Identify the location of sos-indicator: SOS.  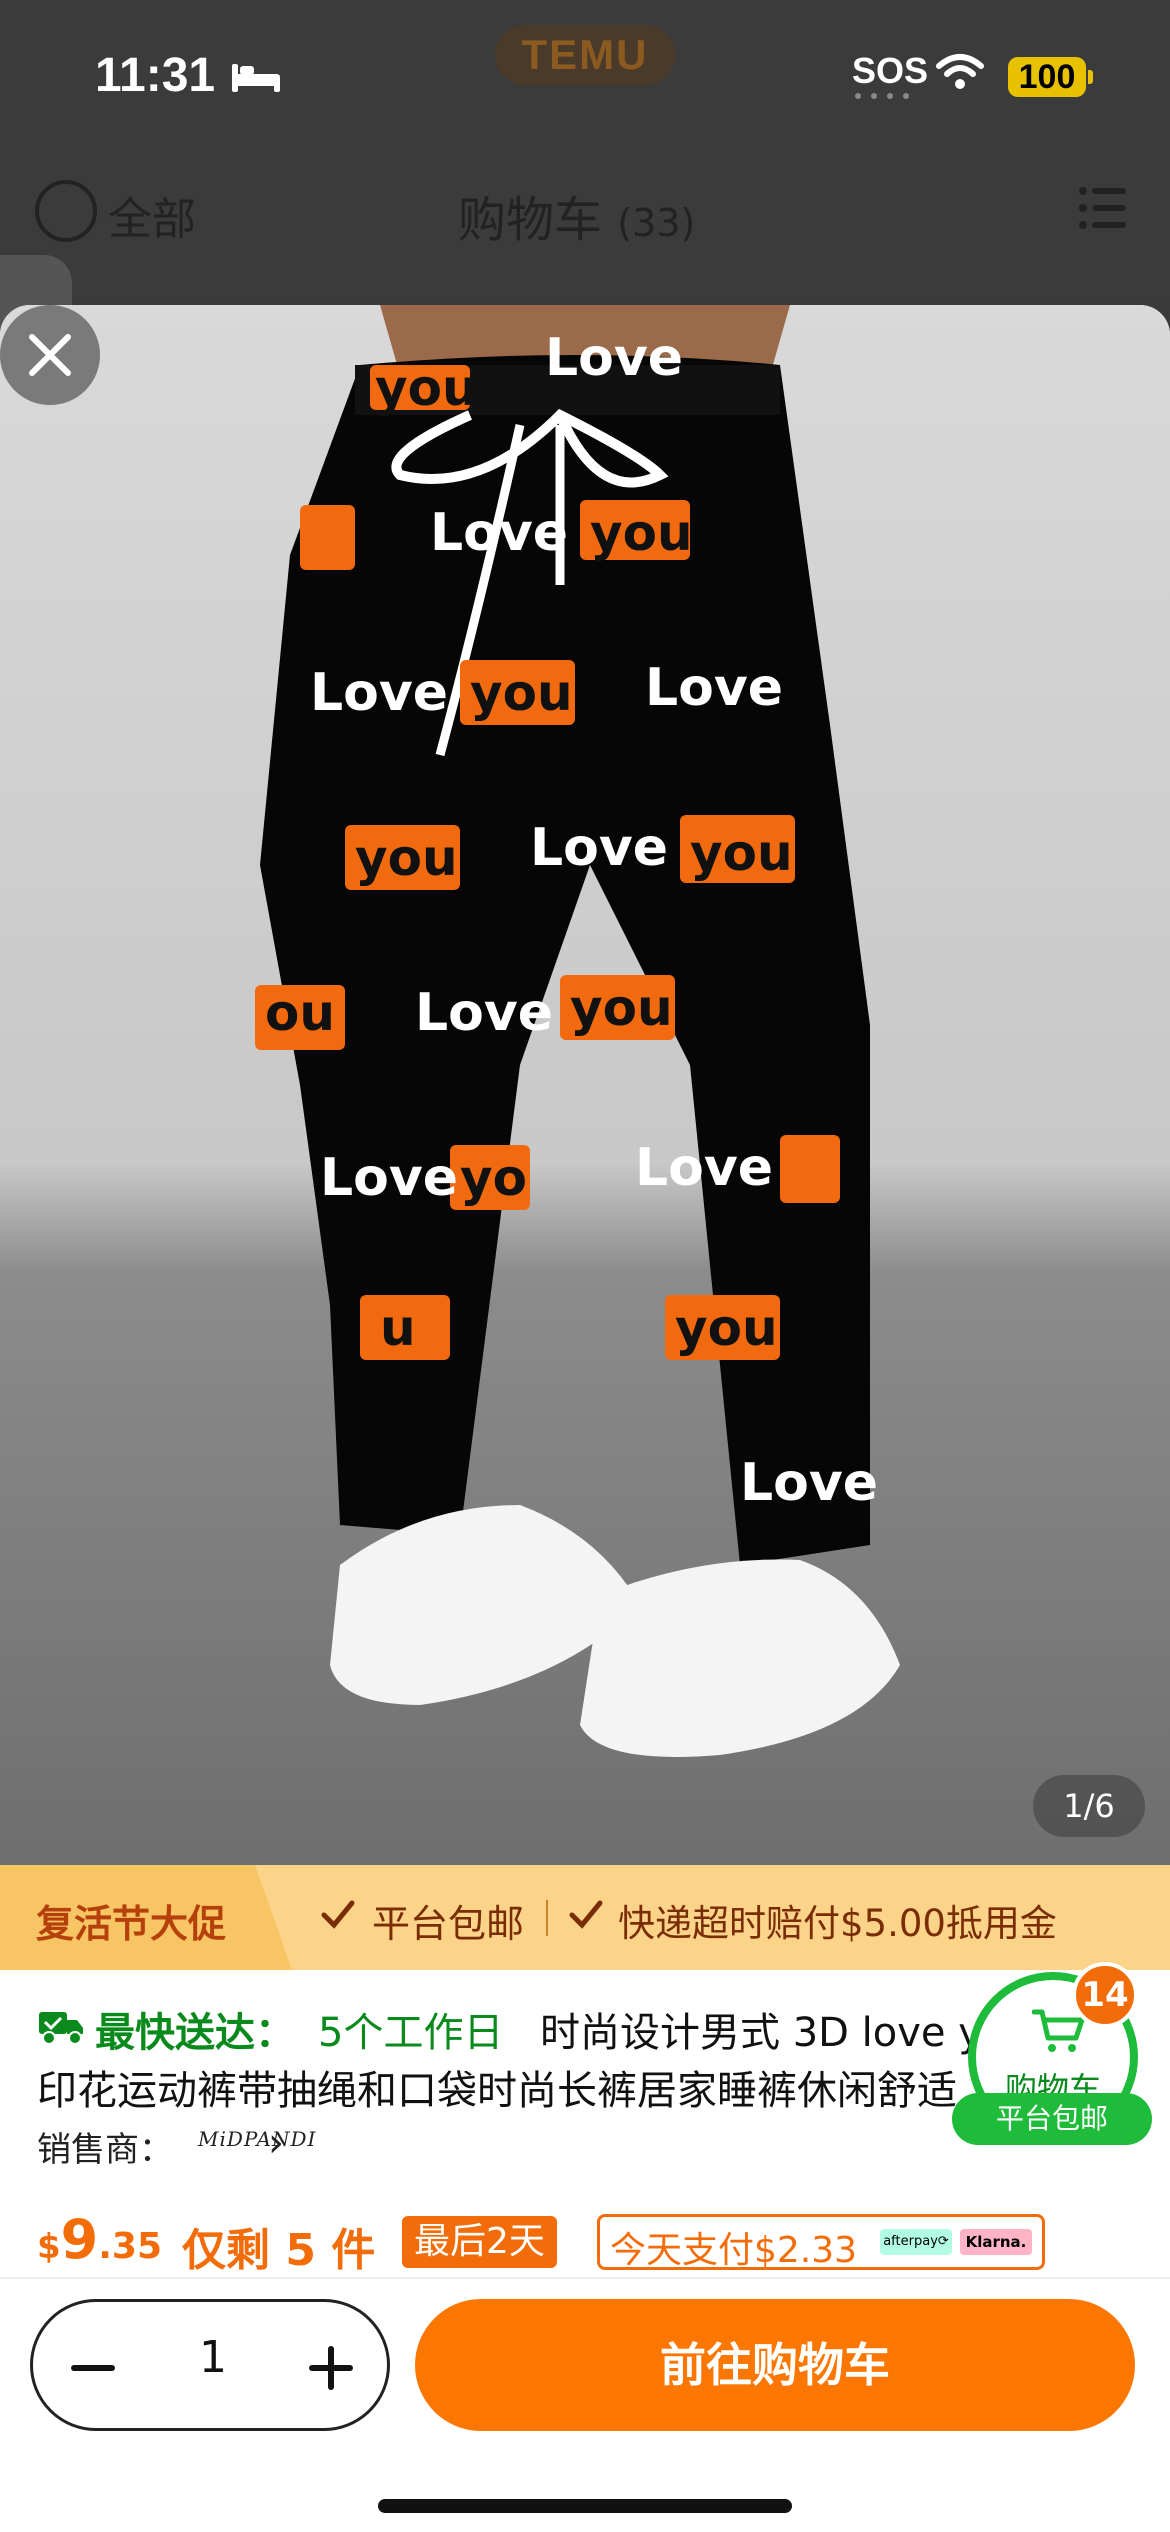
(890, 70).